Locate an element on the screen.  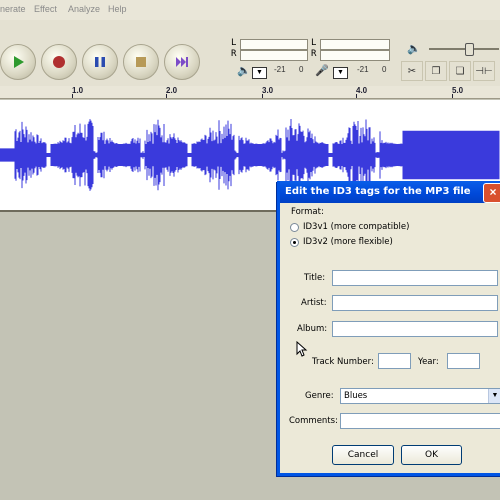
stop-icon is located at coordinates (141, 62).